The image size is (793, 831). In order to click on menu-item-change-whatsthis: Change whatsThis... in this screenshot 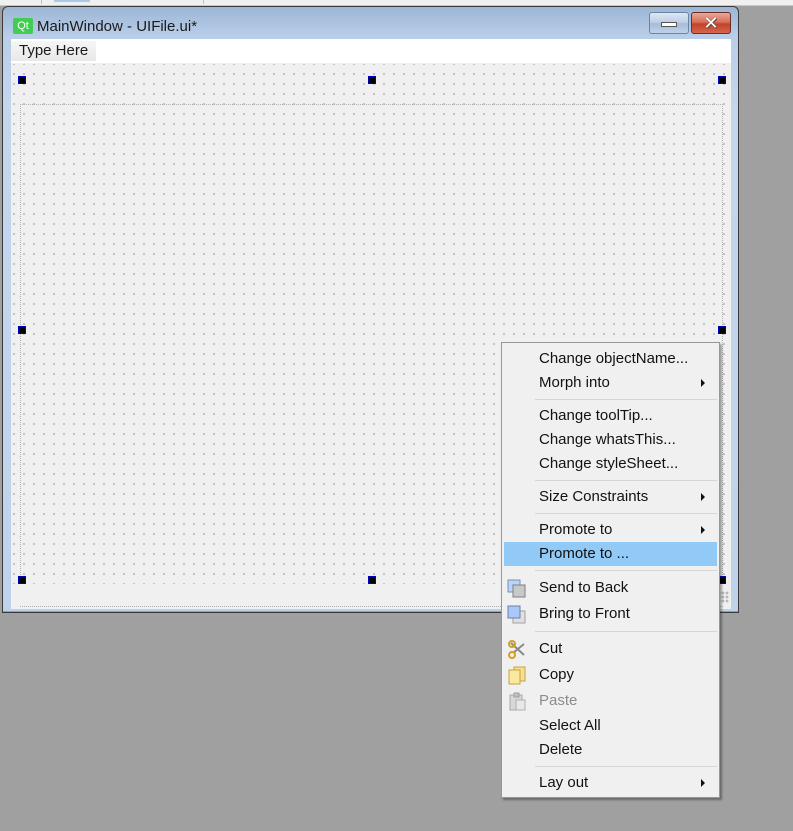, I will do `click(610, 440)`.